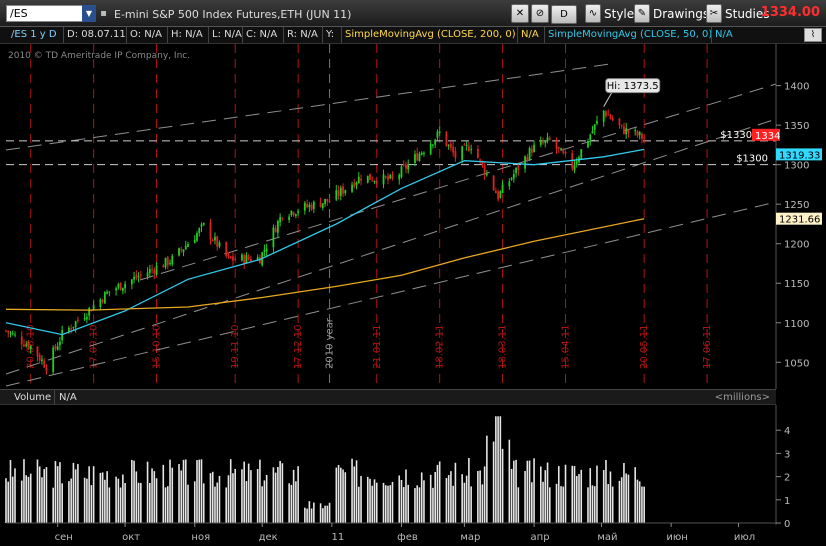 The width and height of the screenshot is (826, 546). Describe the element at coordinates (681, 14) in the screenshot. I see `drawings-button: Drawings` at that location.